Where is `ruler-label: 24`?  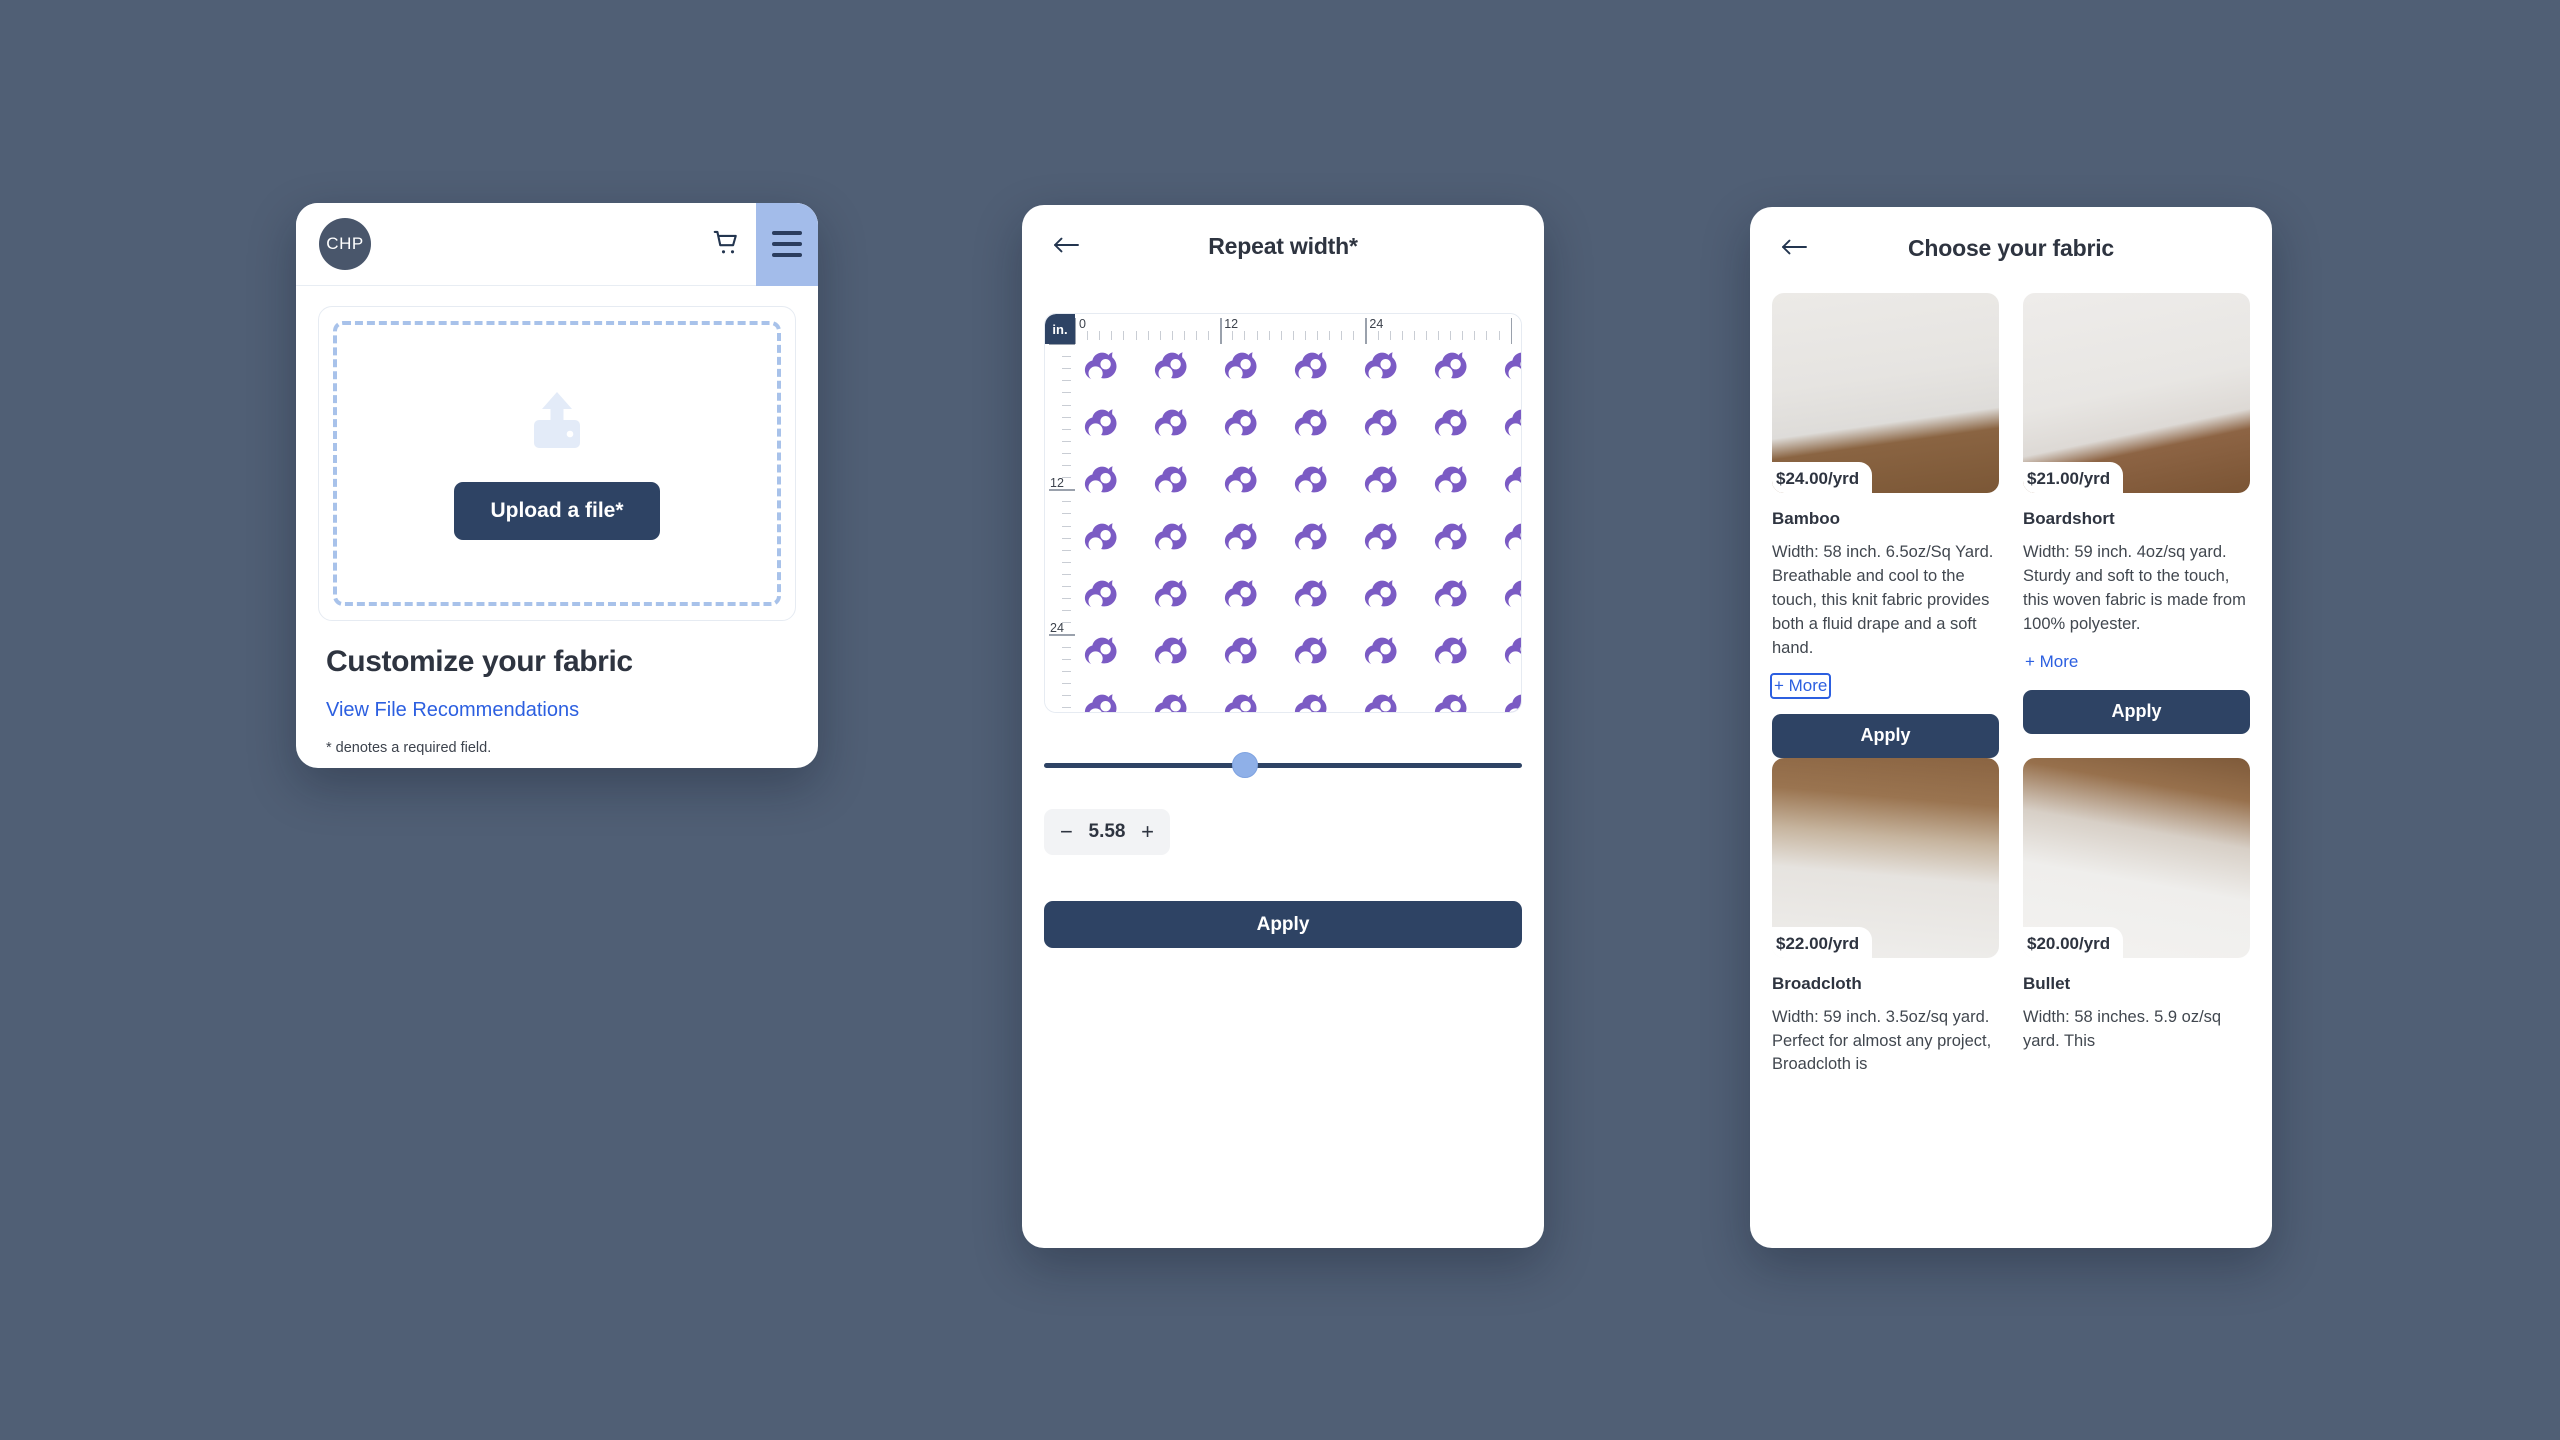
ruler-label: 24 is located at coordinates (1057, 628).